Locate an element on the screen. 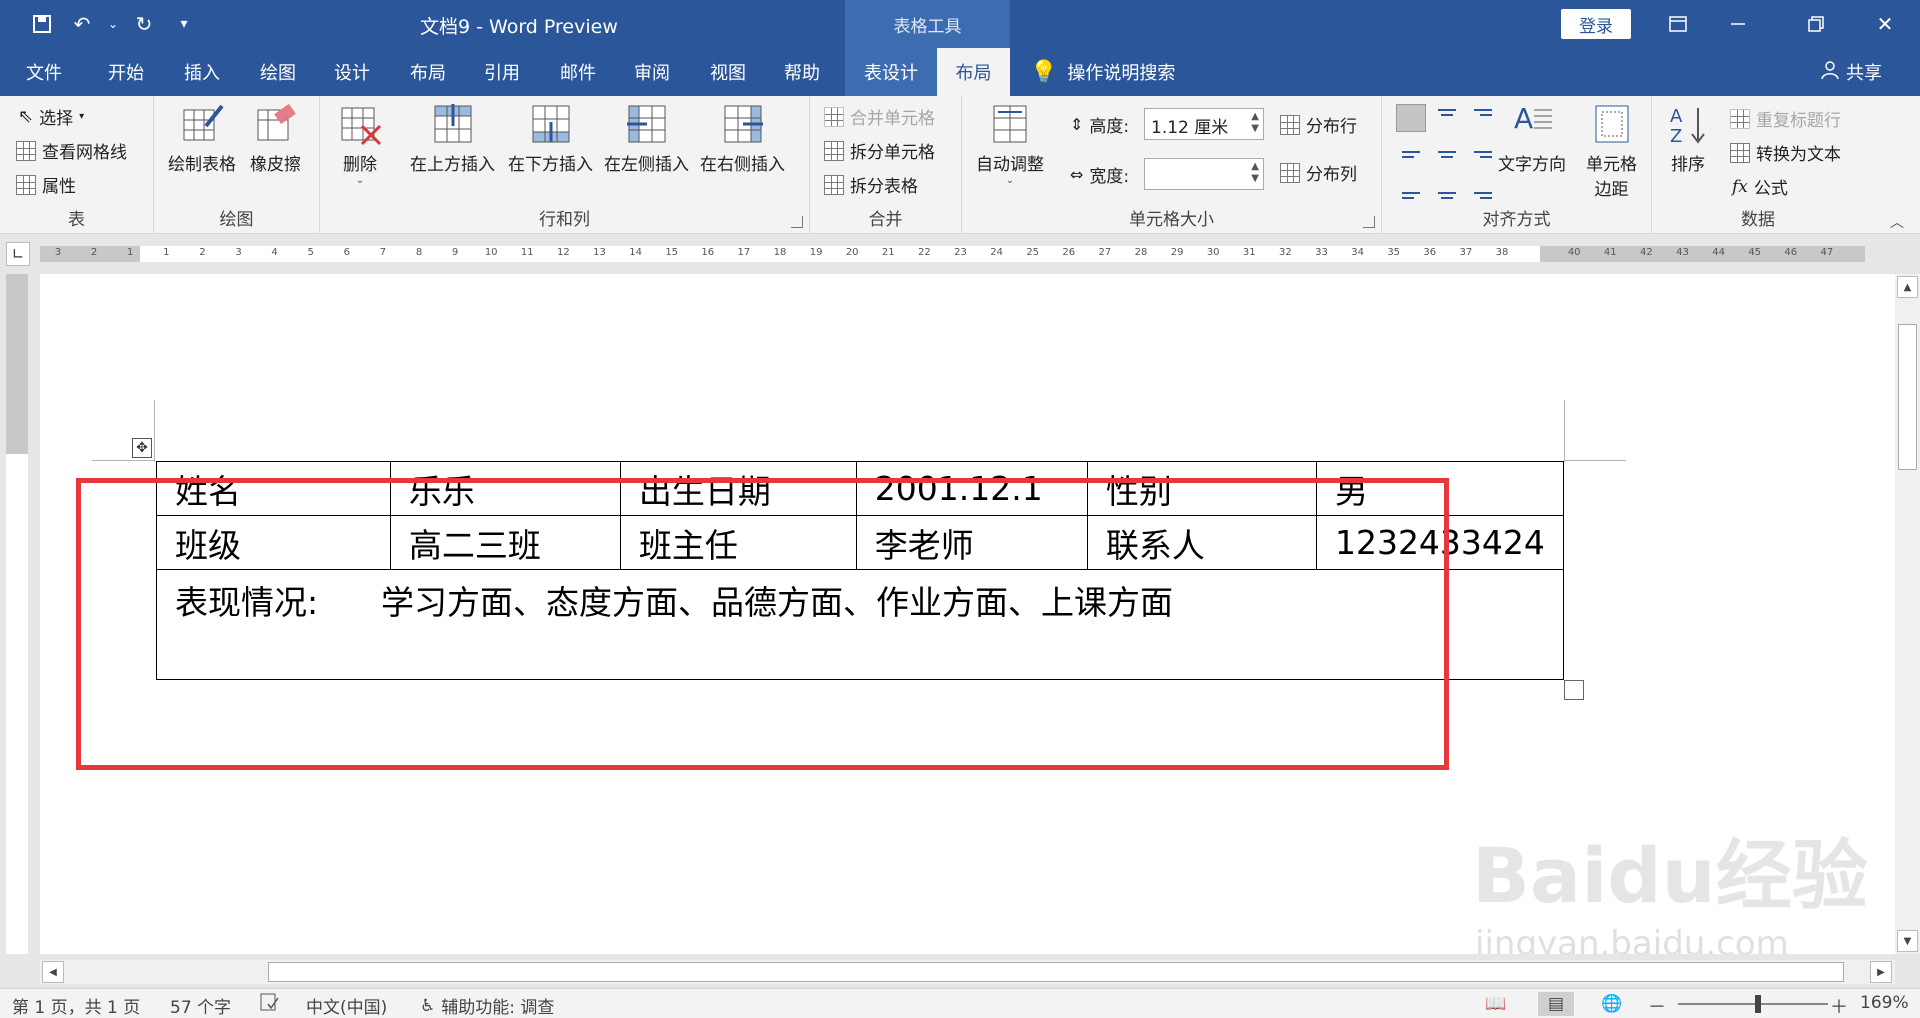 The image size is (1920, 1018). zoom-out-button: － is located at coordinates (1657, 1005).